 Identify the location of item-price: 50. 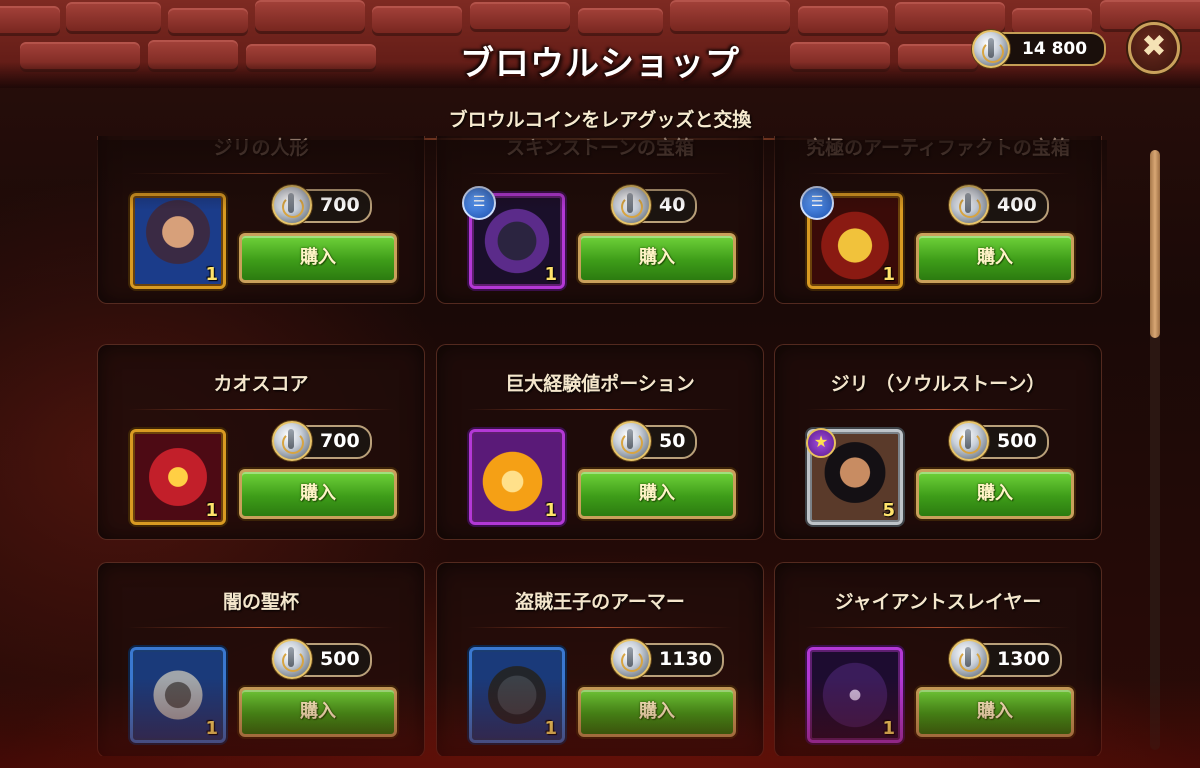
(654, 441).